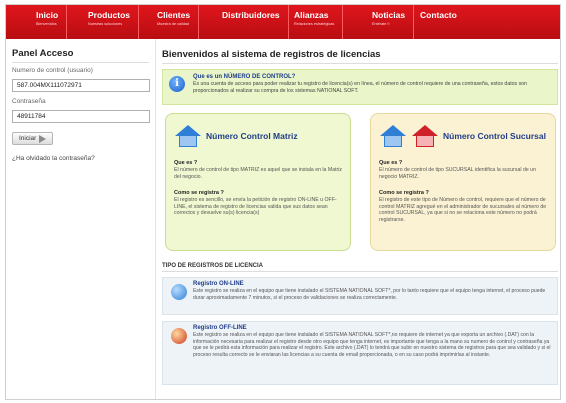  Describe the element at coordinates (81, 116) in the screenshot. I see `password-input` at that location.